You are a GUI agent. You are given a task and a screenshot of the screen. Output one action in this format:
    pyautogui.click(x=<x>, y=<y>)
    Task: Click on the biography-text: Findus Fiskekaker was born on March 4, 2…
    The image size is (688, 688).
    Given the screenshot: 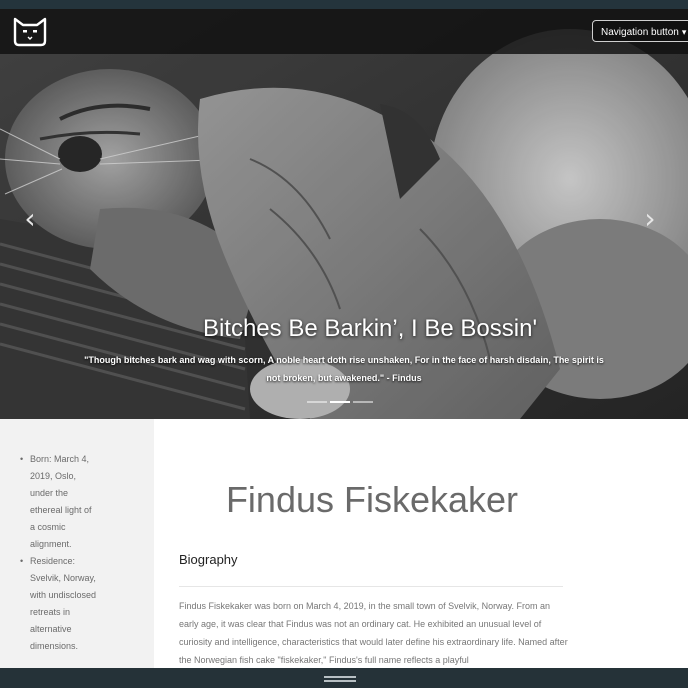 What is the action you would take?
    pyautogui.click(x=373, y=633)
    